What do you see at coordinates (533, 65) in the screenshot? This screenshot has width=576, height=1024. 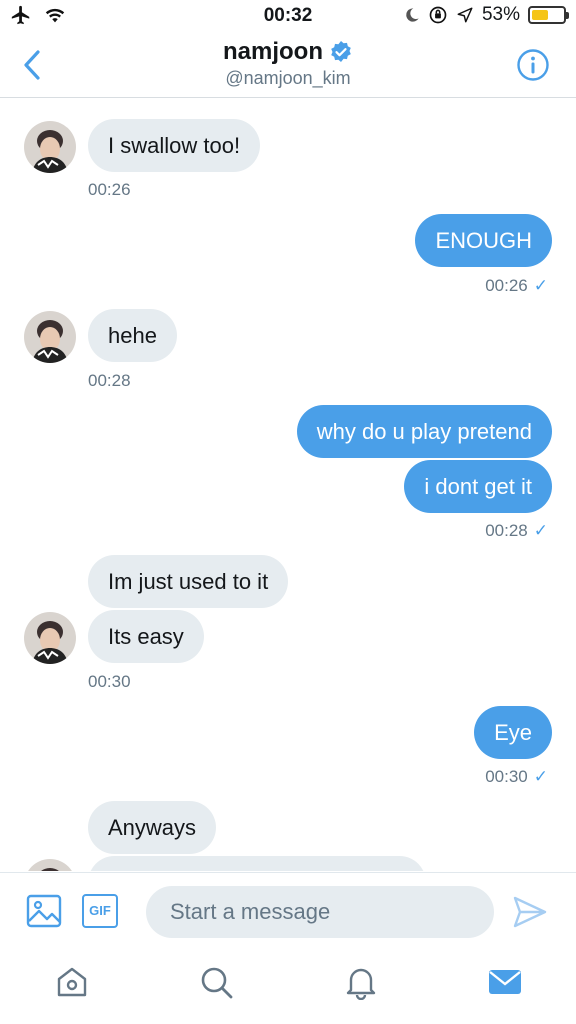 I see `info-icon` at bounding box center [533, 65].